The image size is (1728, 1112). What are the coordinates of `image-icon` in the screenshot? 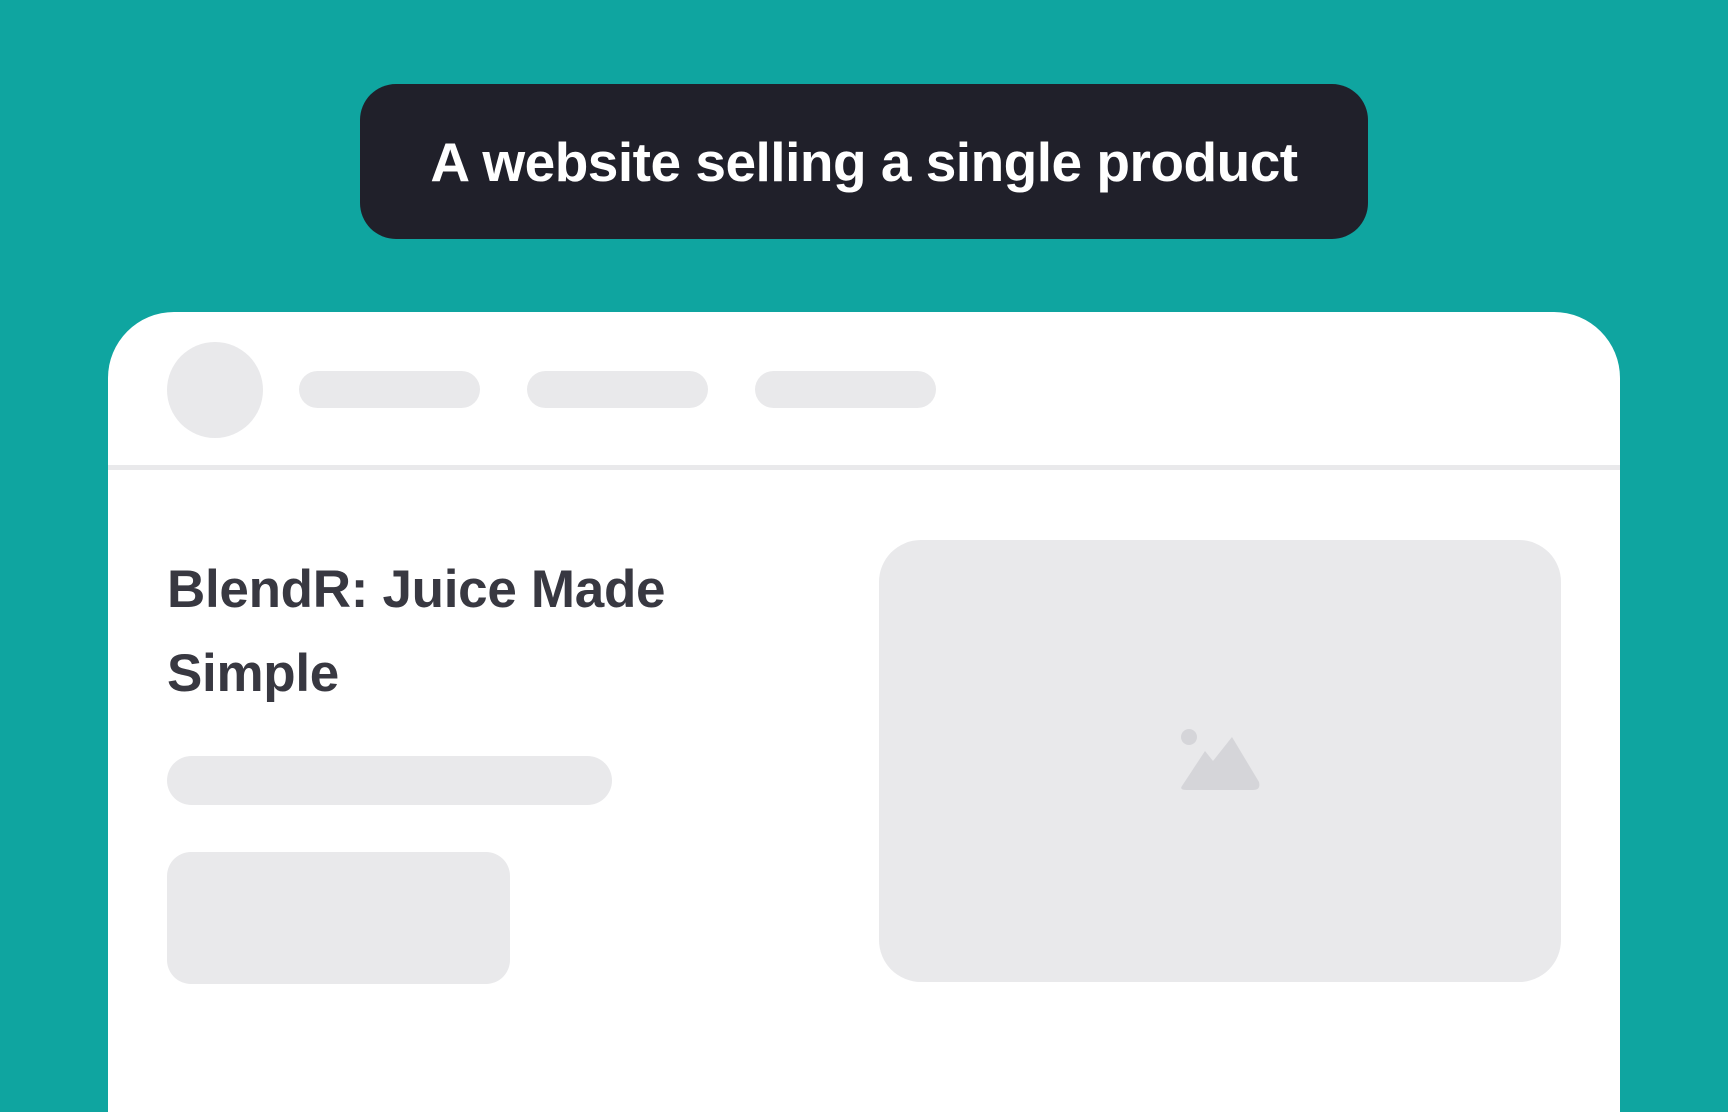 It's located at (1220, 759).